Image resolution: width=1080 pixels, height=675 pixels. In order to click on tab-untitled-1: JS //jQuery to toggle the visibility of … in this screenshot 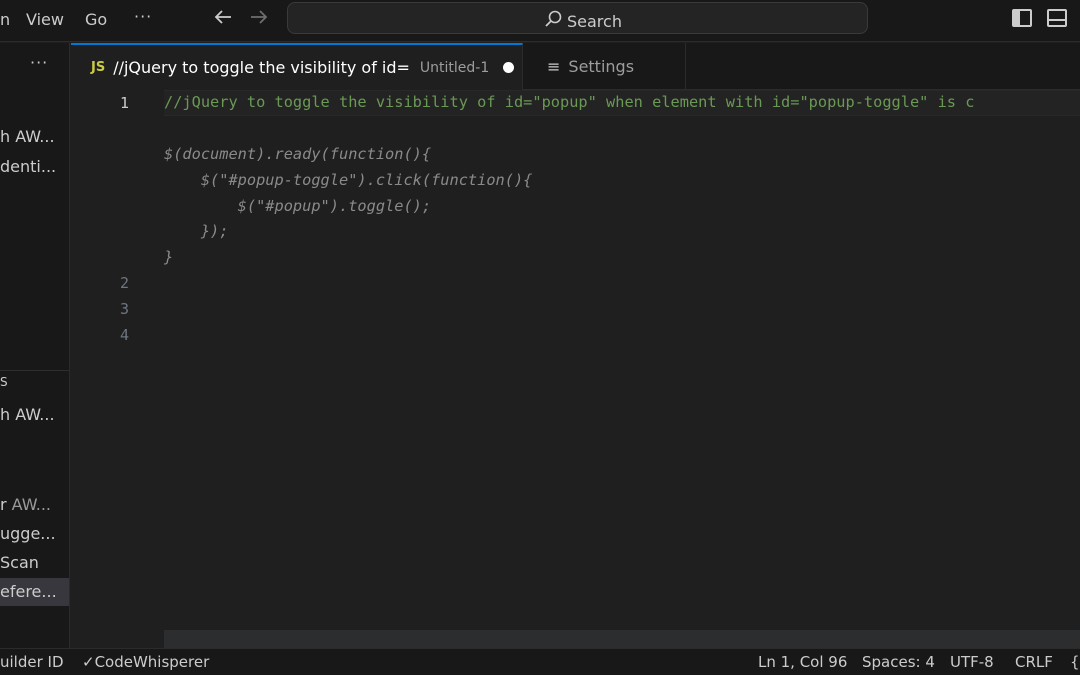, I will do `click(297, 66)`.